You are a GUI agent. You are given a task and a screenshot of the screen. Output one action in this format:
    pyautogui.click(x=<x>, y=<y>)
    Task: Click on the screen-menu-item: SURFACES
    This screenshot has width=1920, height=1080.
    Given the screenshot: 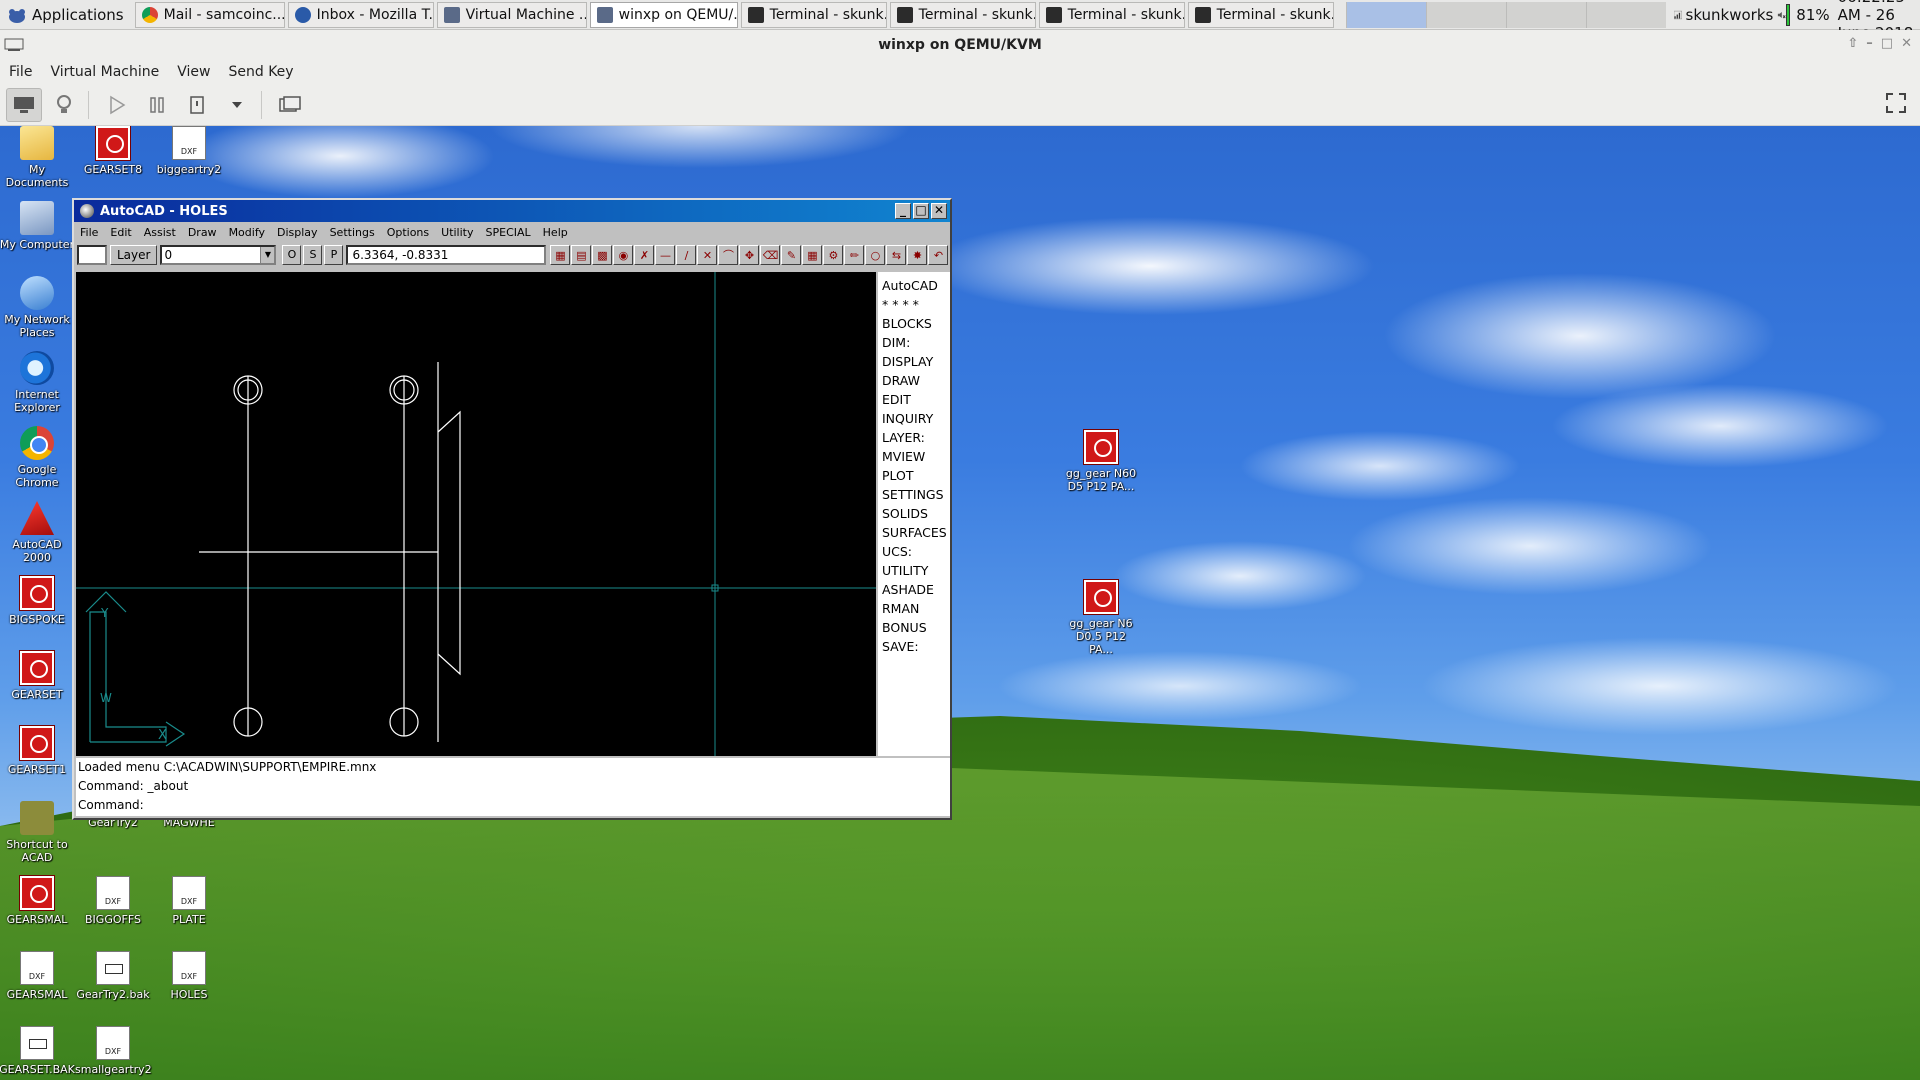 What is the action you would take?
    pyautogui.click(x=916, y=532)
    